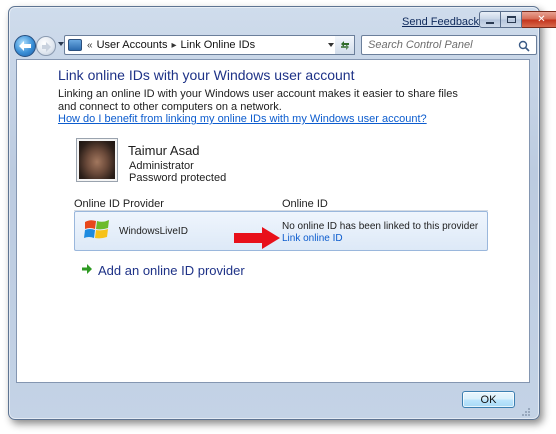 The image size is (556, 434). I want to click on back-button, so click(25, 46).